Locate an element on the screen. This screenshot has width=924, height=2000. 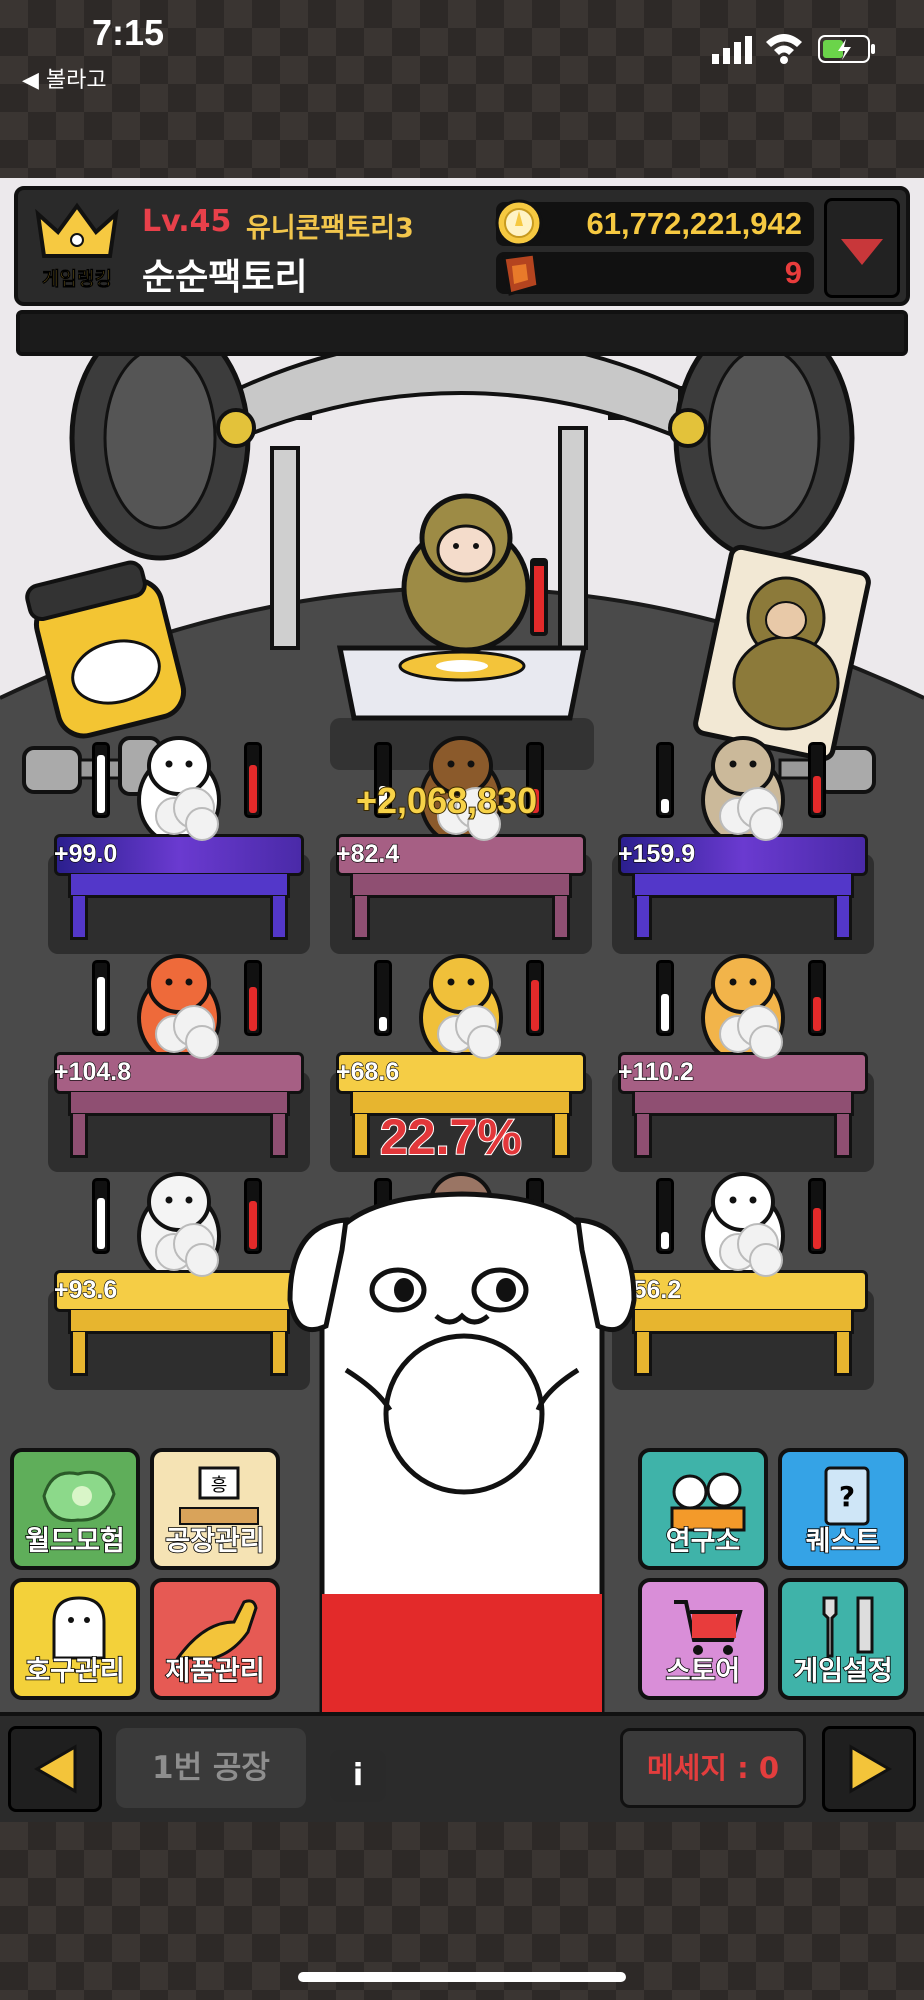
home-indicator is located at coordinates (462, 1977).